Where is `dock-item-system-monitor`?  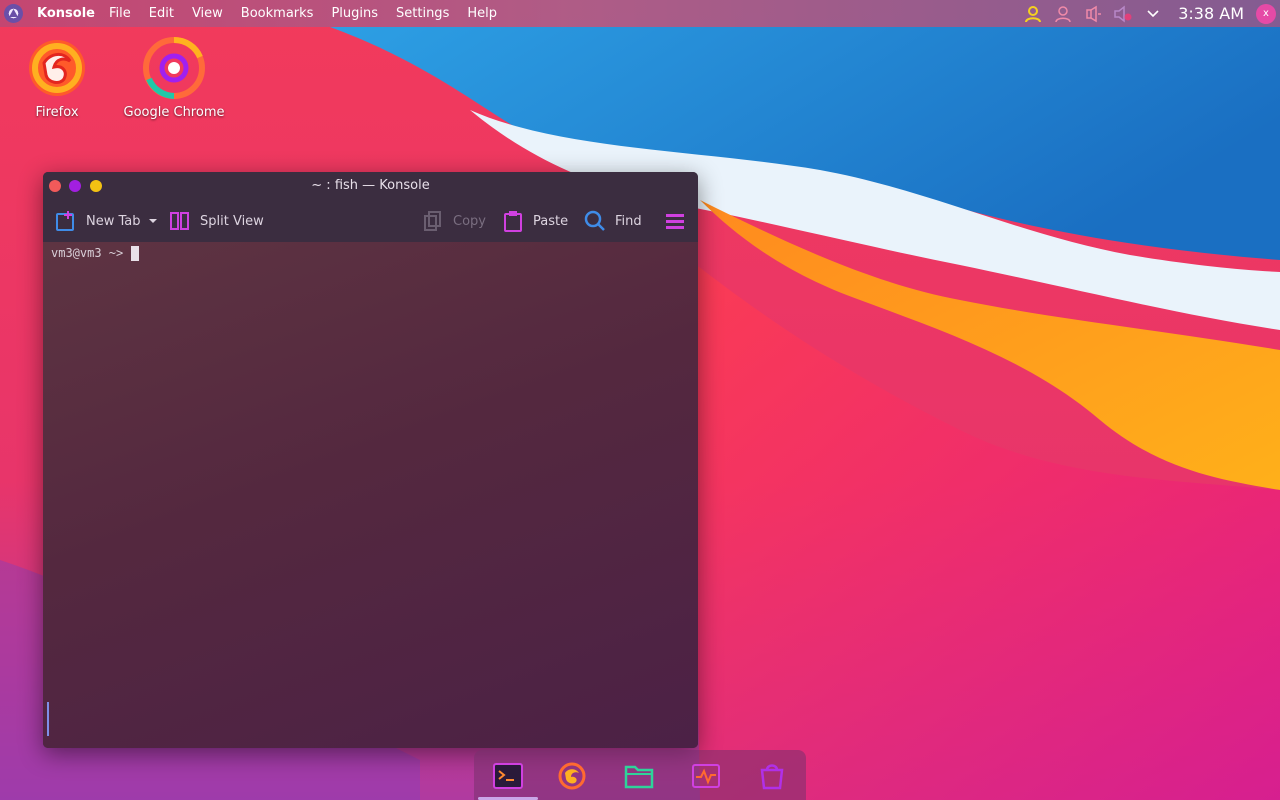 dock-item-system-monitor is located at coordinates (706, 776).